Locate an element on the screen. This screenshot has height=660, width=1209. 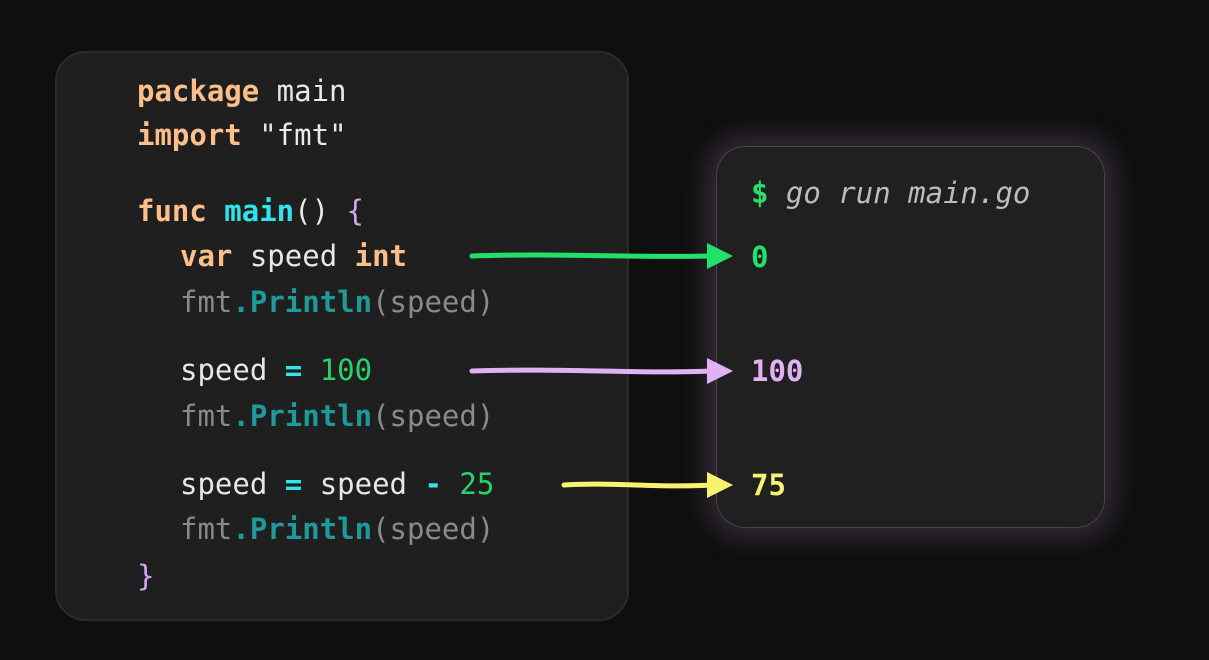
prompt-symbol: $ is located at coordinates (760, 193).